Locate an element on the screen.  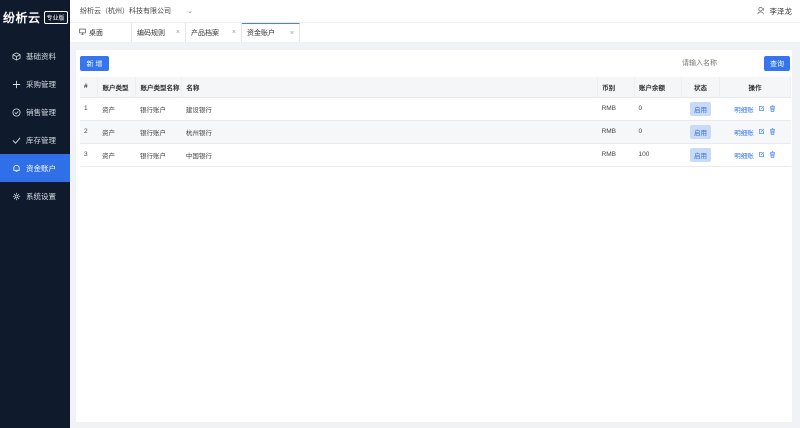
col-currency: 币别 is located at coordinates (616, 87).